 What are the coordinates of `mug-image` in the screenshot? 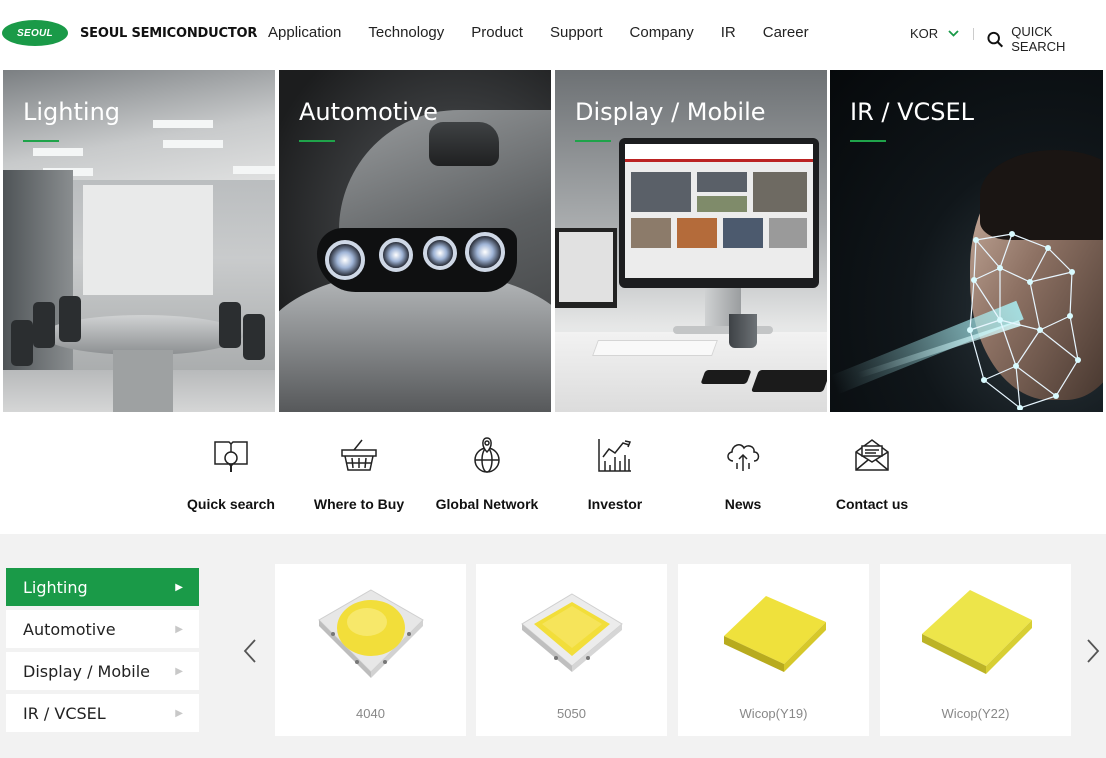 It's located at (743, 331).